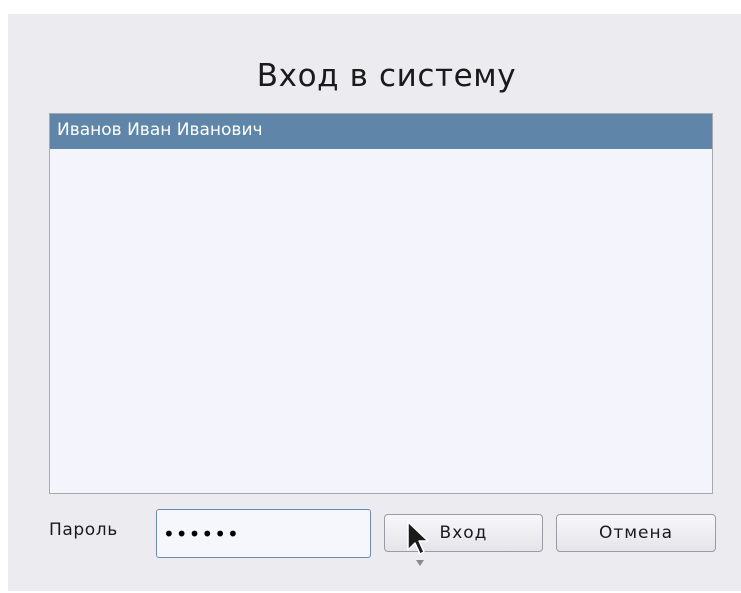 The height and width of the screenshot is (593, 741). I want to click on dialog-title: Вход в систему, so click(386, 76).